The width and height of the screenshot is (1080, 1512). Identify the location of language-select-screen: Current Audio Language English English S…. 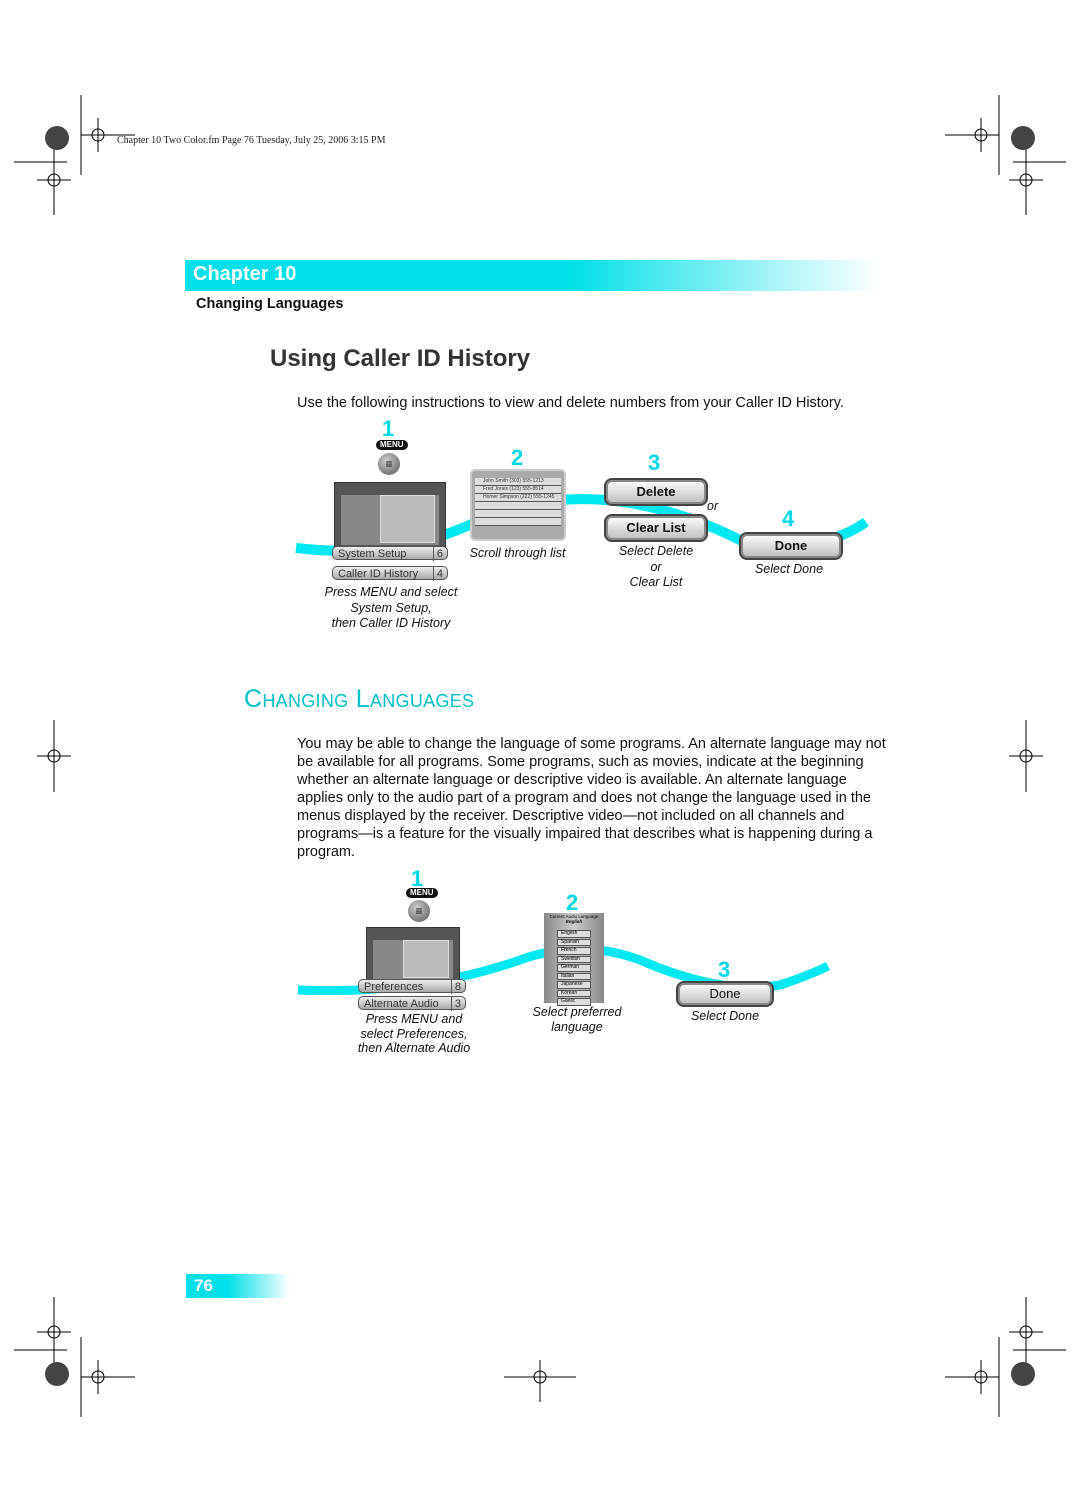
(574, 959).